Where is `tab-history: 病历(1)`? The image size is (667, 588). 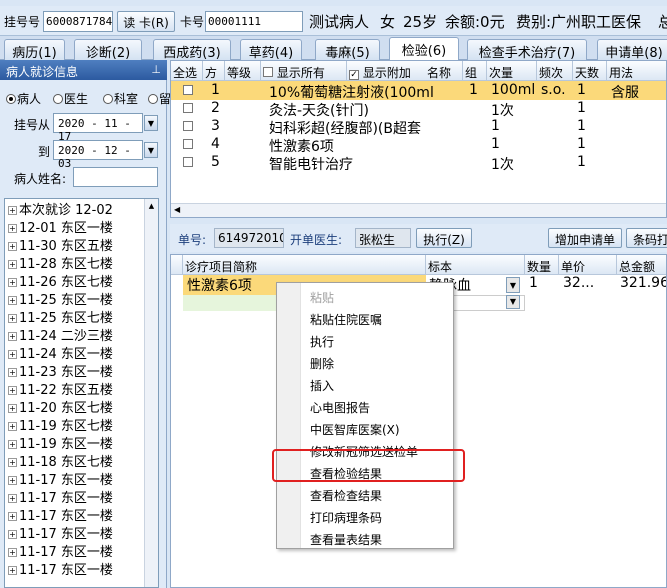
tab-history: 病历(1) is located at coordinates (34, 49).